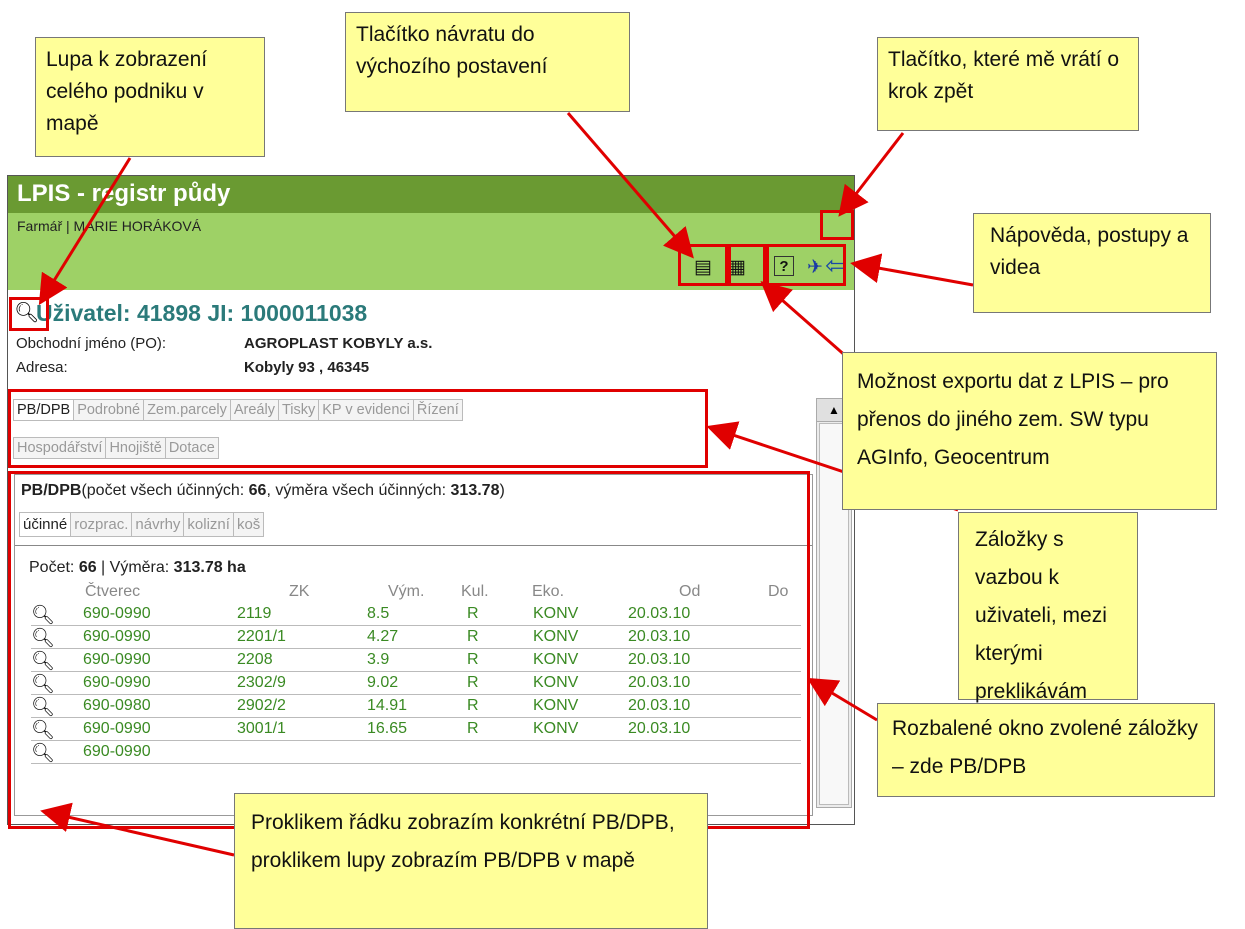 The image size is (1245, 929). I want to click on address-value: Kobyly 93 , 46345, so click(307, 367).